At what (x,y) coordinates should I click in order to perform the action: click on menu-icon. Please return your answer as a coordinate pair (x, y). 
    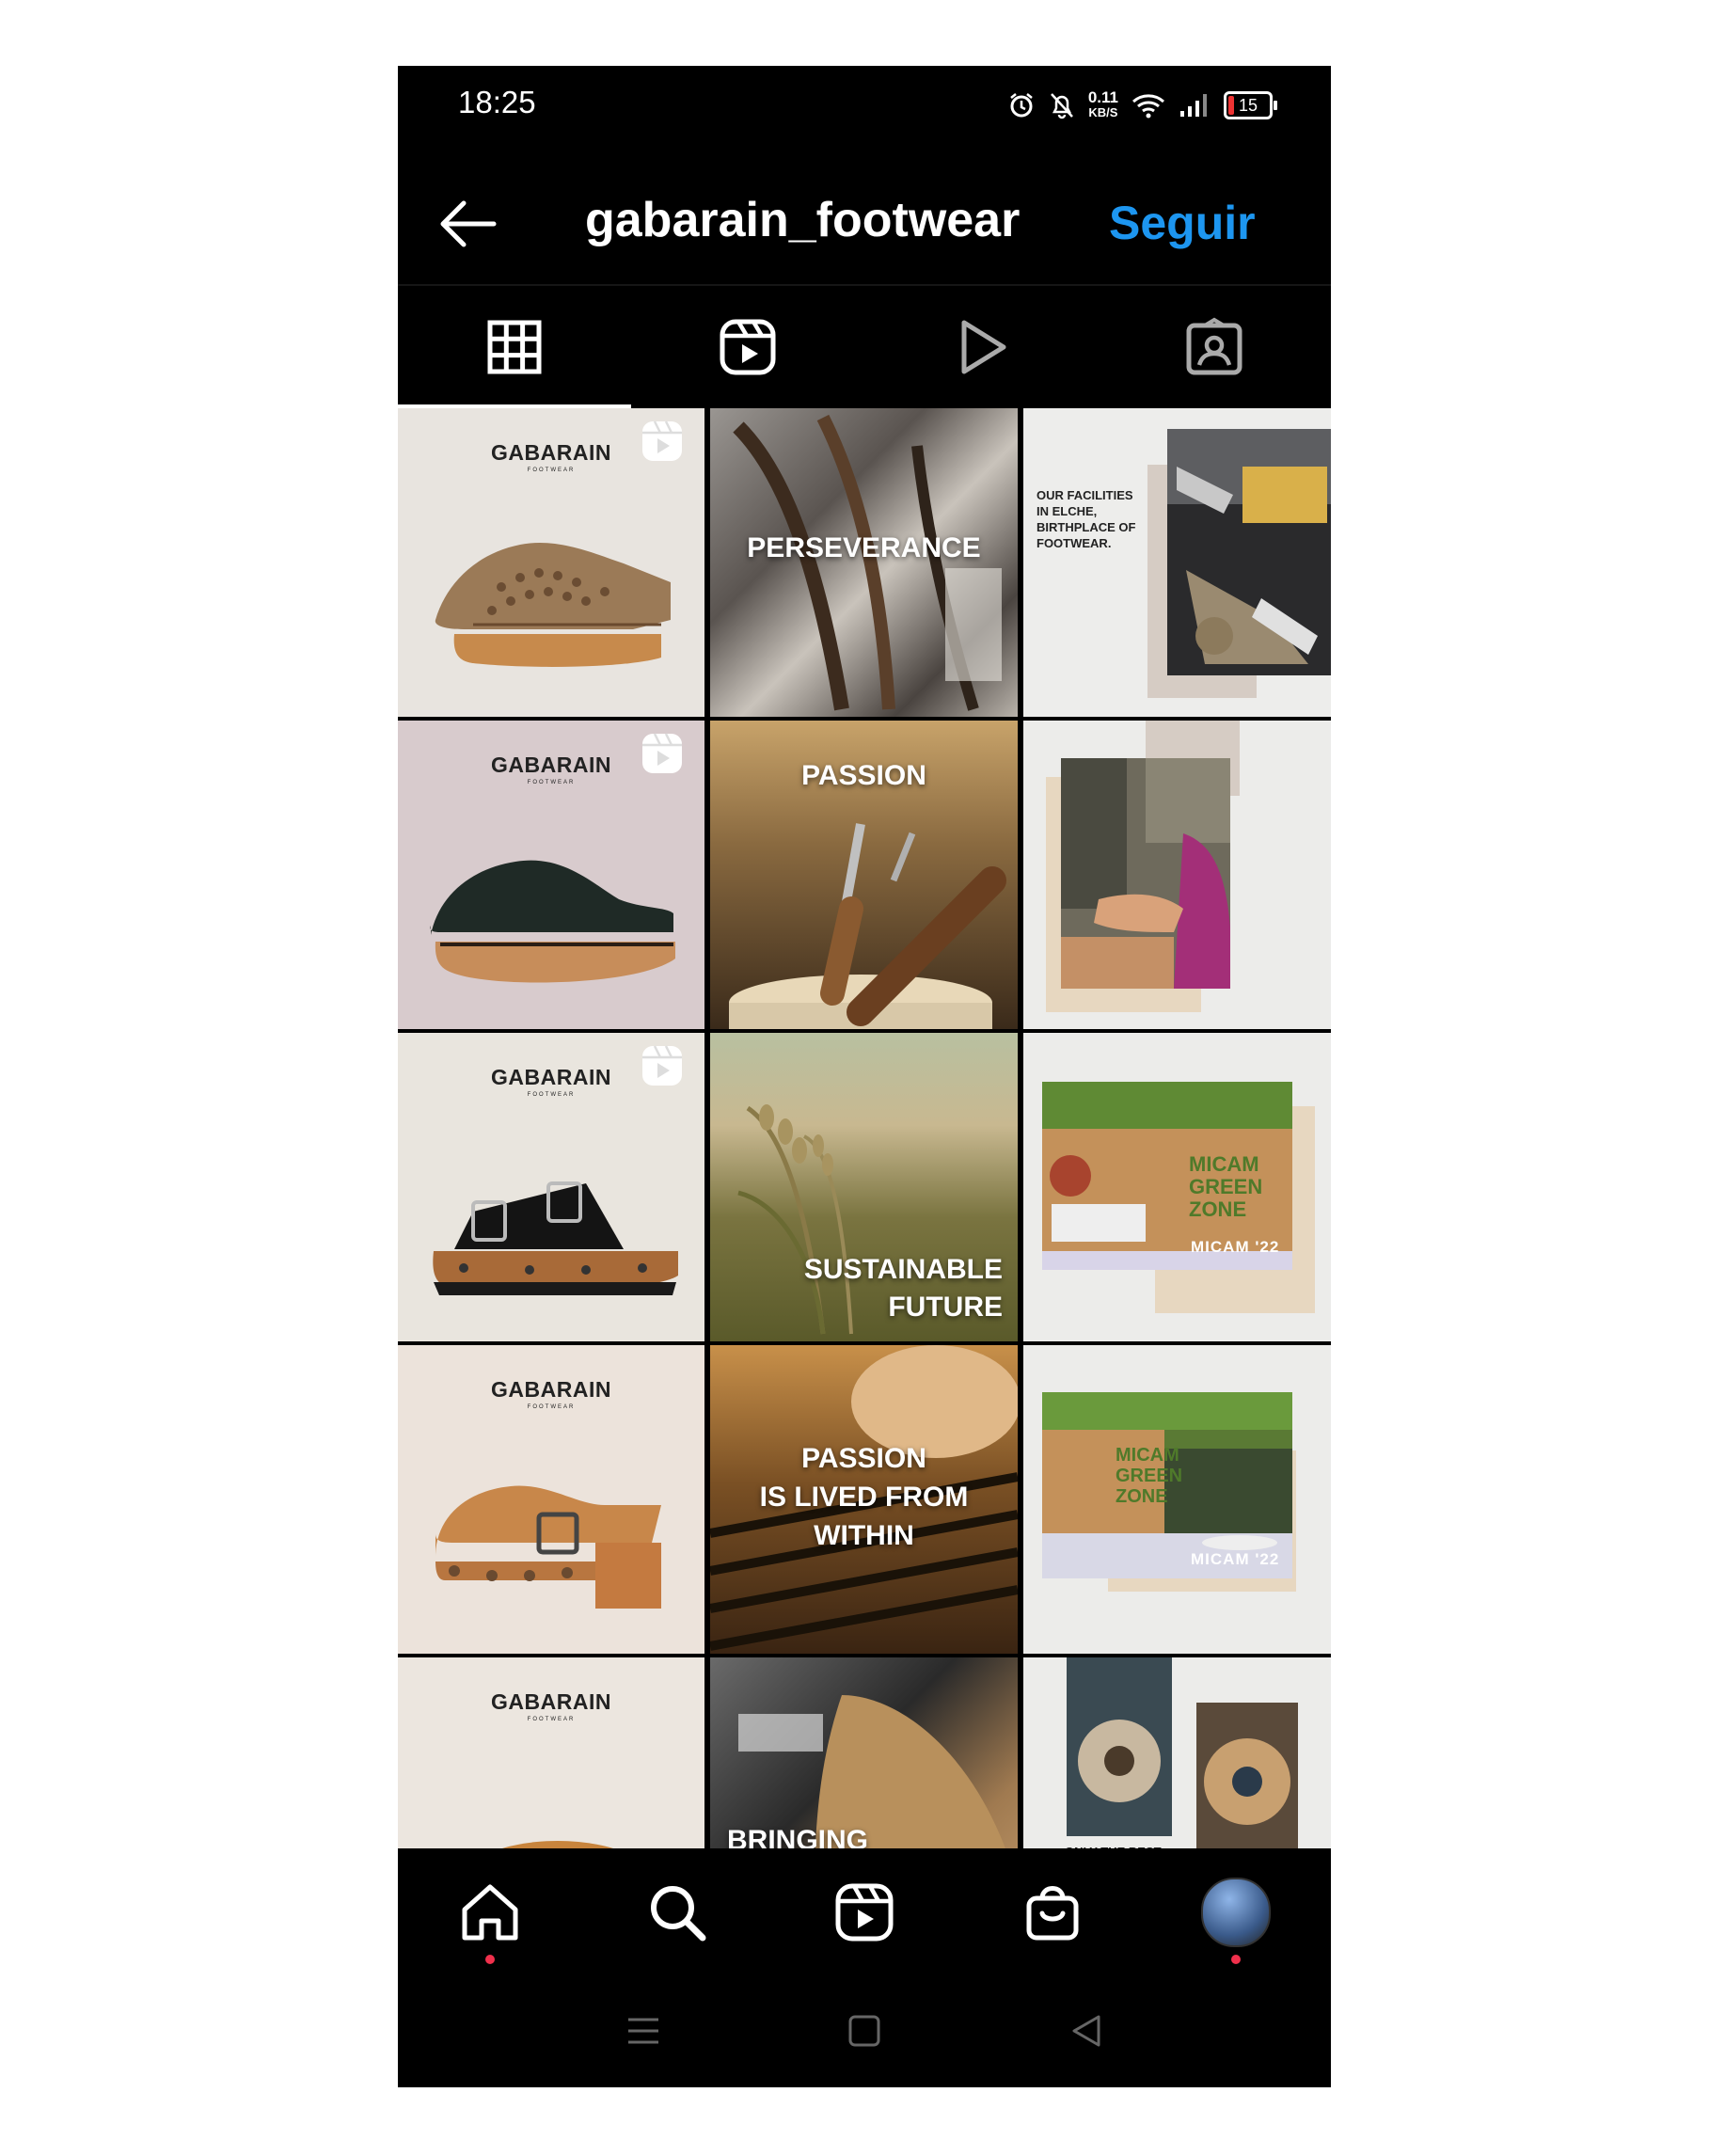
    Looking at the image, I should click on (644, 2031).